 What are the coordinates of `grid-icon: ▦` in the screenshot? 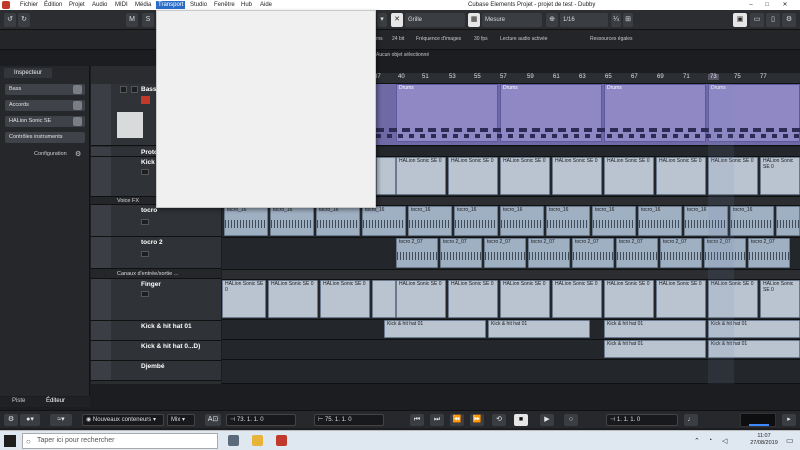 It's located at (474, 20).